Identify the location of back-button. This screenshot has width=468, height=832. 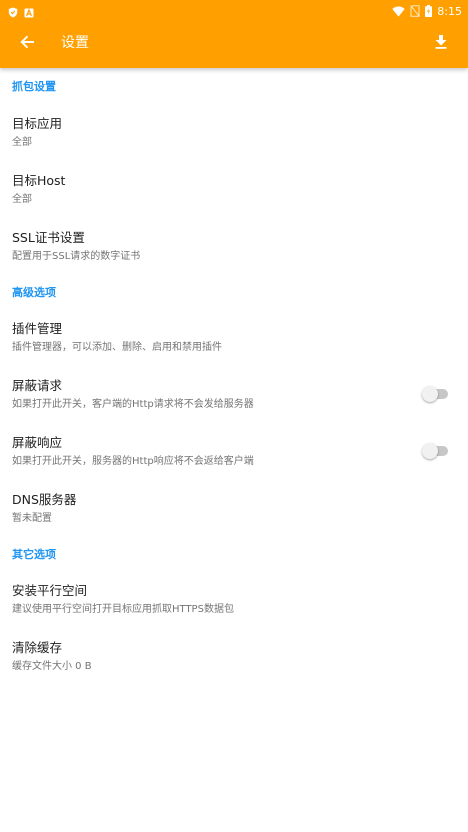
(27, 43).